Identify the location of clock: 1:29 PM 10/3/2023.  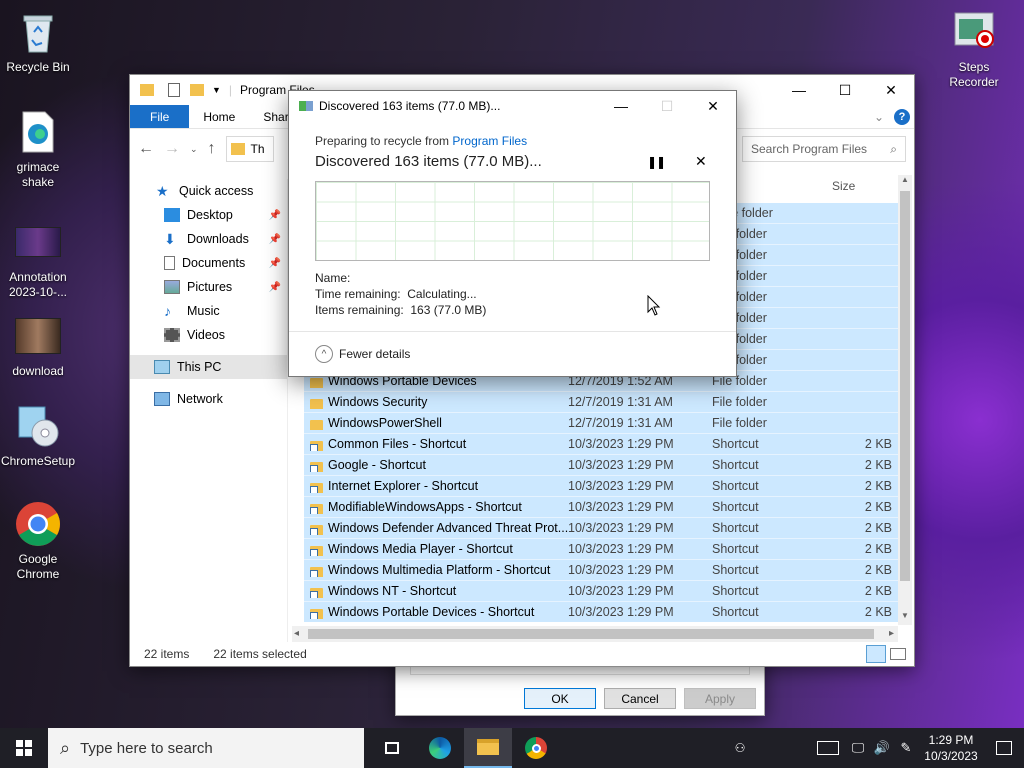
(951, 748).